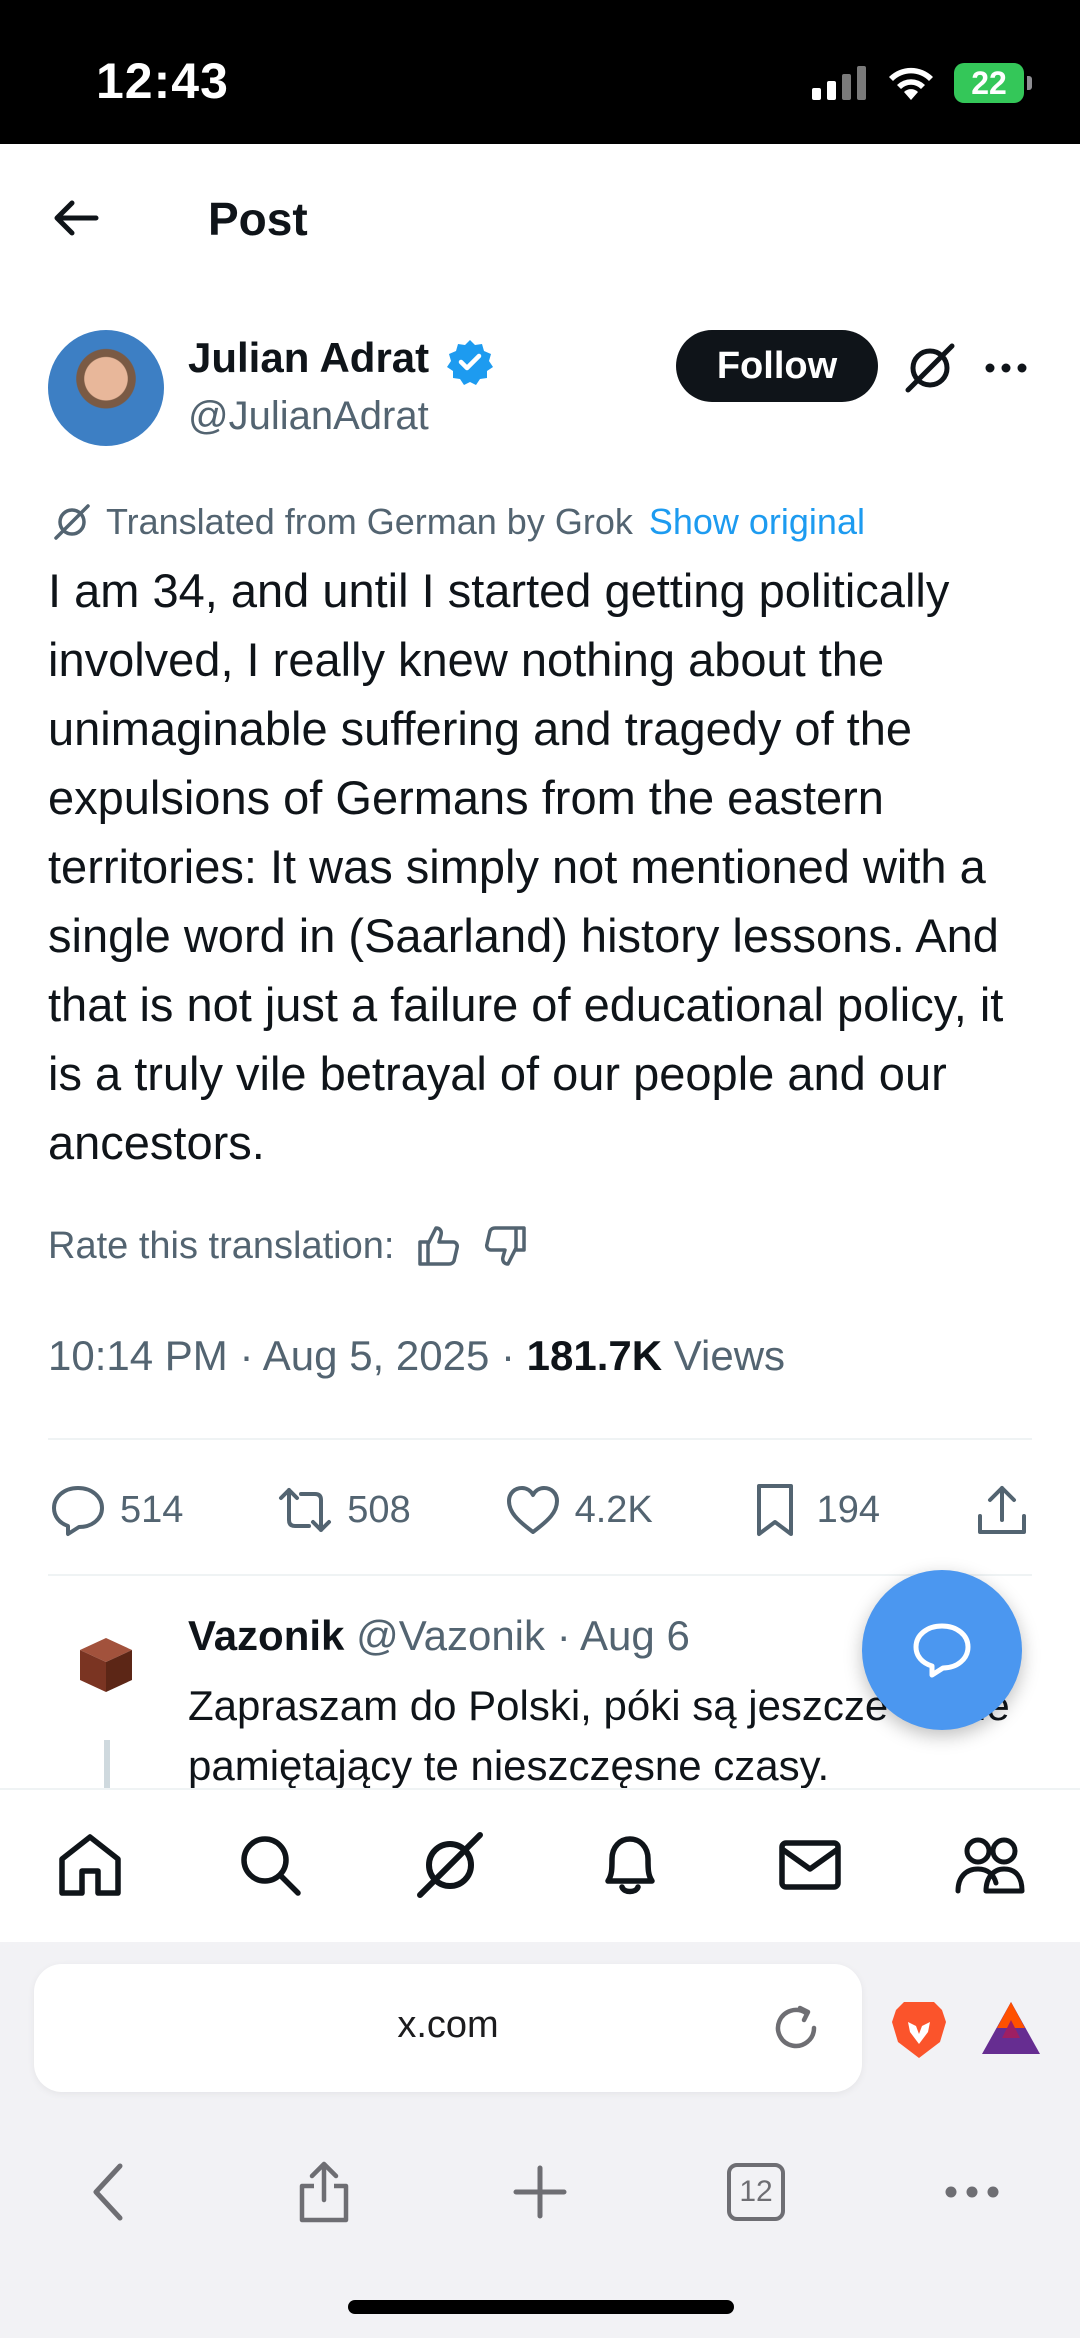 This screenshot has height=2338, width=1080. What do you see at coordinates (796, 2028) in the screenshot?
I see `reload-icon` at bounding box center [796, 2028].